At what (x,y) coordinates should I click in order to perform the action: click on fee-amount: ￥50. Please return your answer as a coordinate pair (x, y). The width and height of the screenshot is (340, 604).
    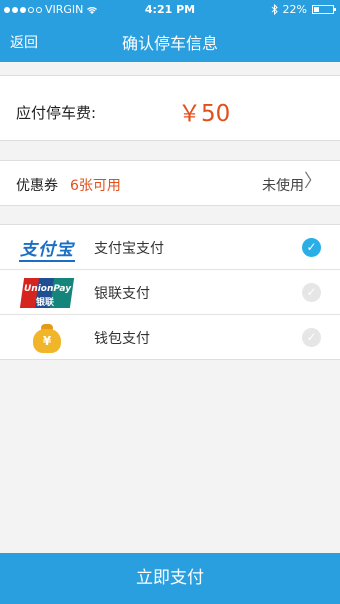
    Looking at the image, I should click on (204, 114).